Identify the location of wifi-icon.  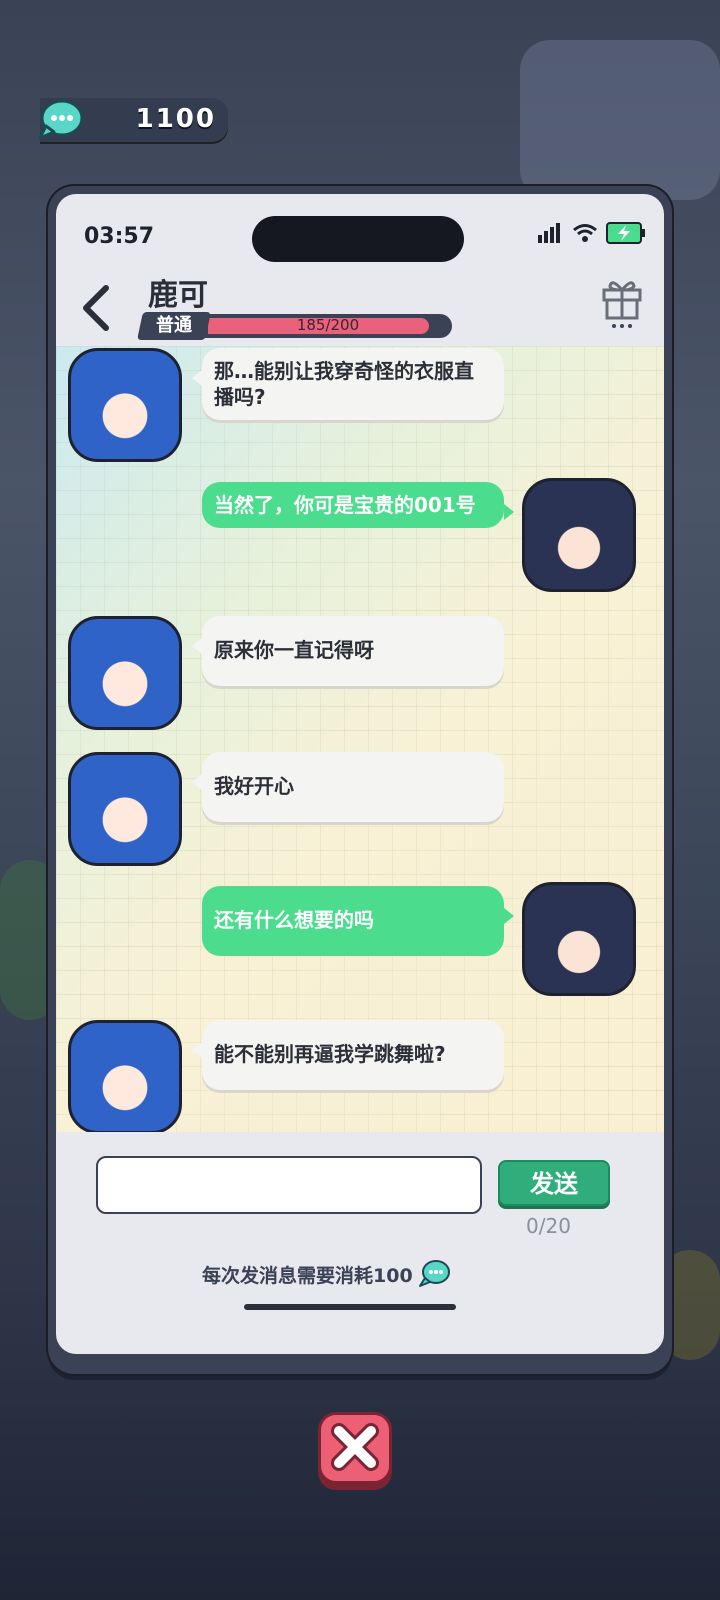
(585, 233).